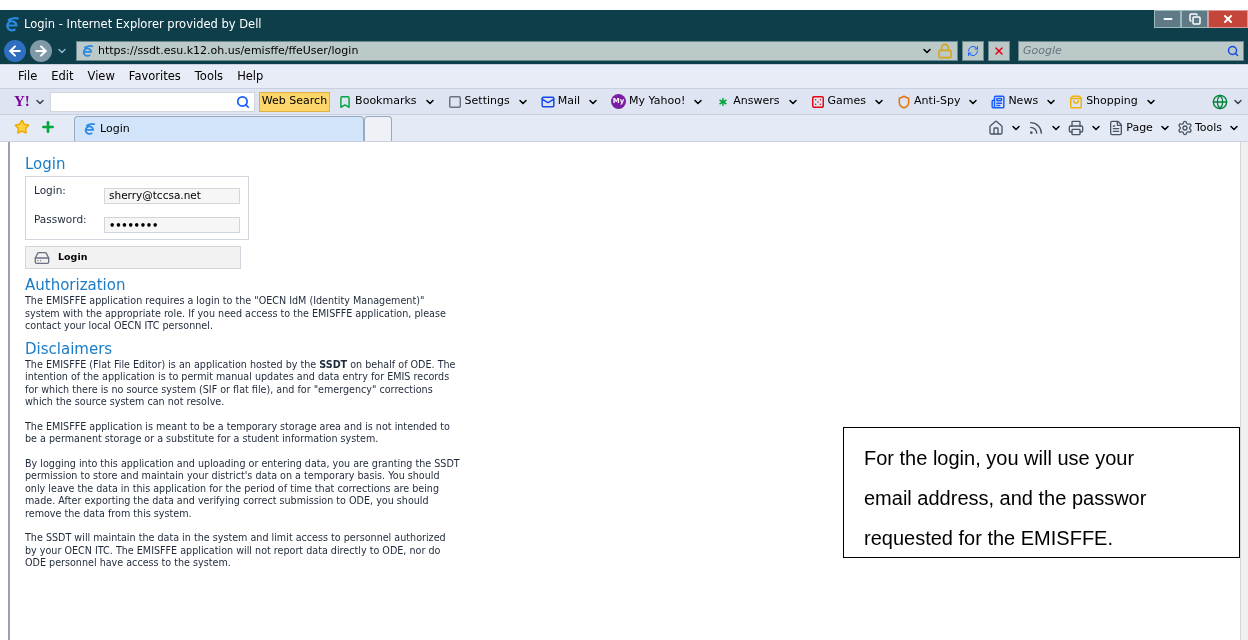  What do you see at coordinates (1167, 19) in the screenshot?
I see `minimize-button` at bounding box center [1167, 19].